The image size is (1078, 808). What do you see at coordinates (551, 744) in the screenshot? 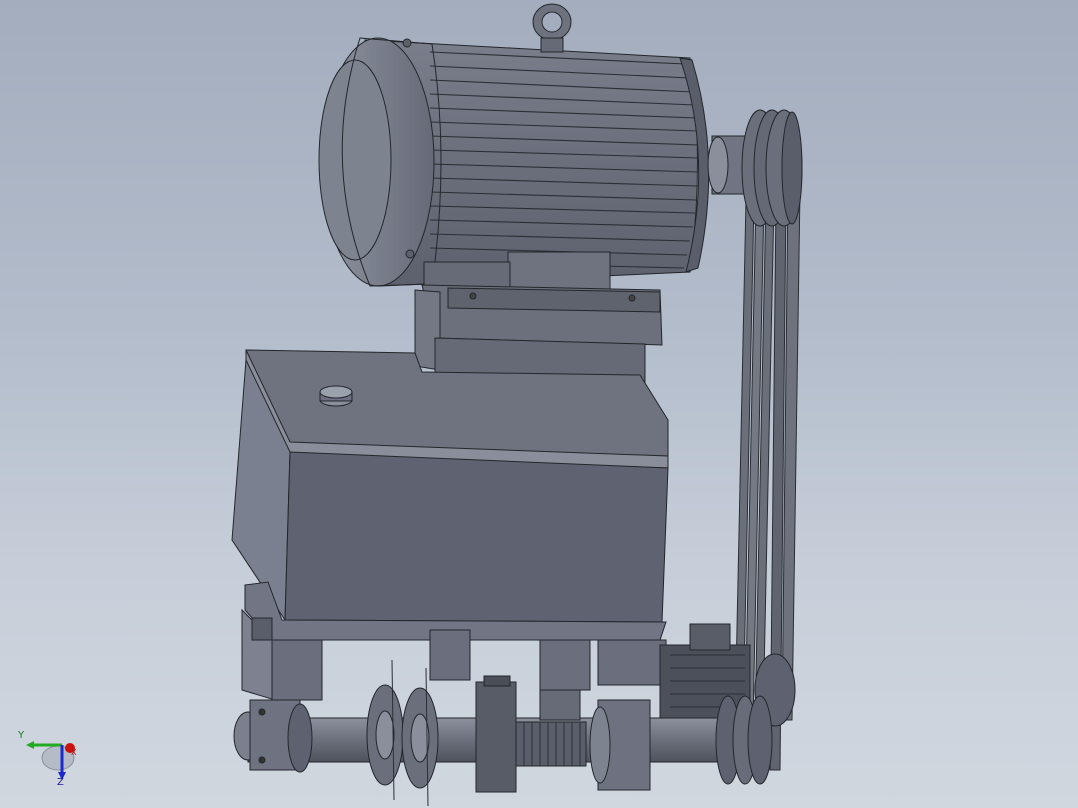
I see `threaded-section` at bounding box center [551, 744].